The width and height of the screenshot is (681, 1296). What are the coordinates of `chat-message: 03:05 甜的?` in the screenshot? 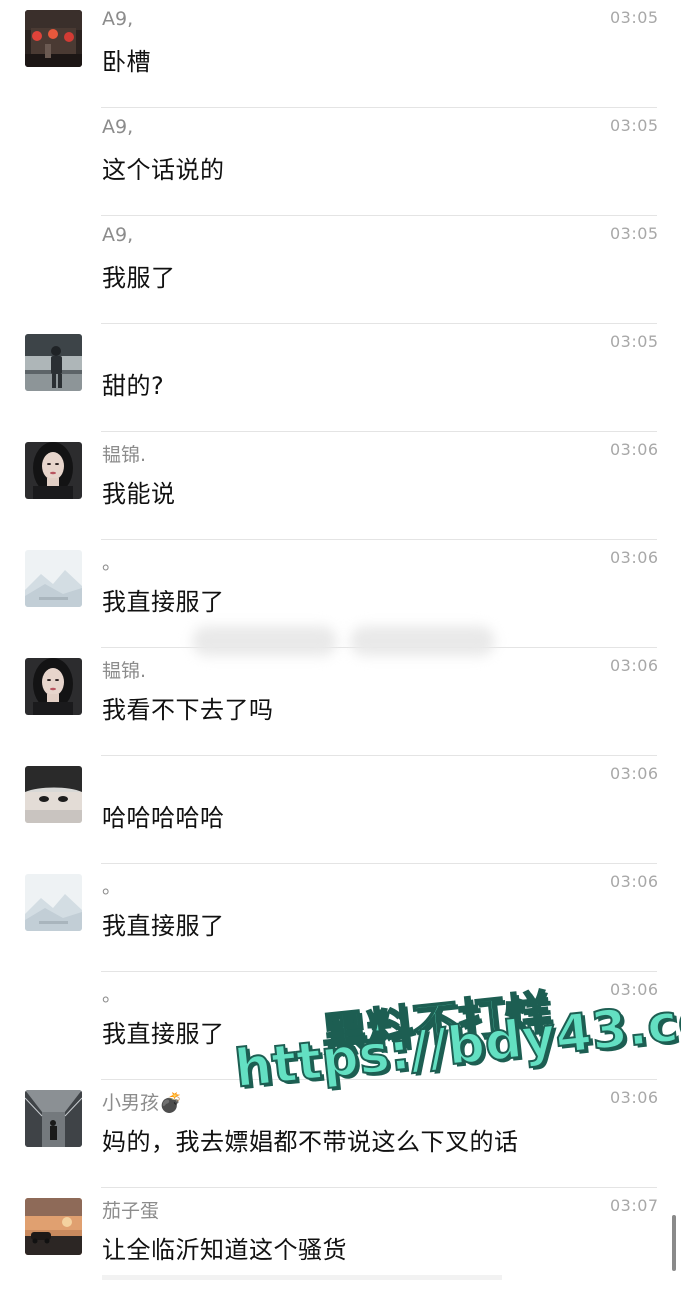 It's located at (340, 378).